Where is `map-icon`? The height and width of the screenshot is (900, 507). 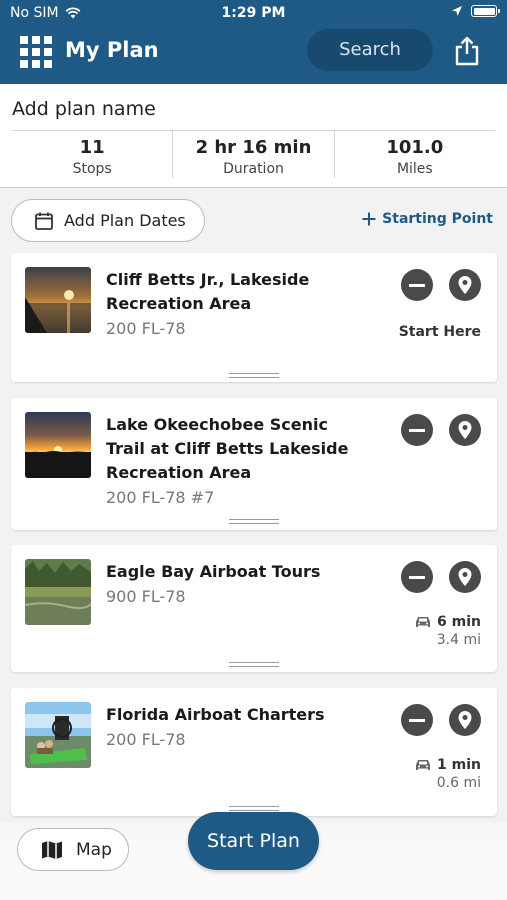 map-icon is located at coordinates (52, 849).